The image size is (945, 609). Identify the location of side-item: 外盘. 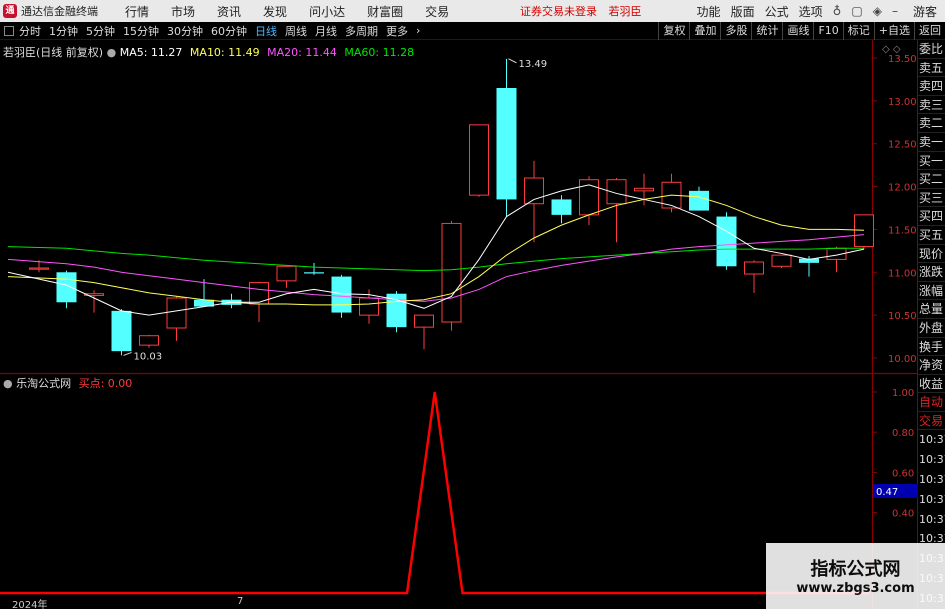
(931, 328).